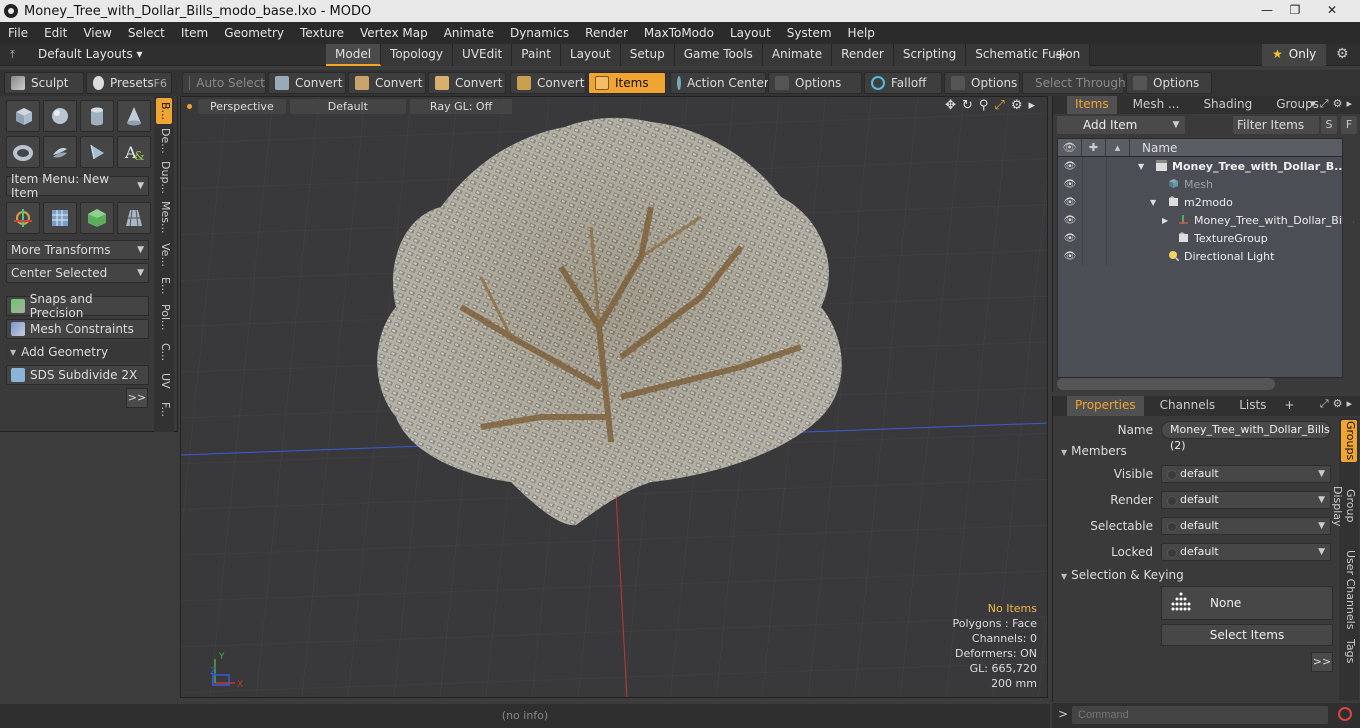 Image resolution: width=1360 pixels, height=728 pixels. What do you see at coordinates (1246, 500) in the screenshot?
I see `render-dropdown: default ▼` at bounding box center [1246, 500].